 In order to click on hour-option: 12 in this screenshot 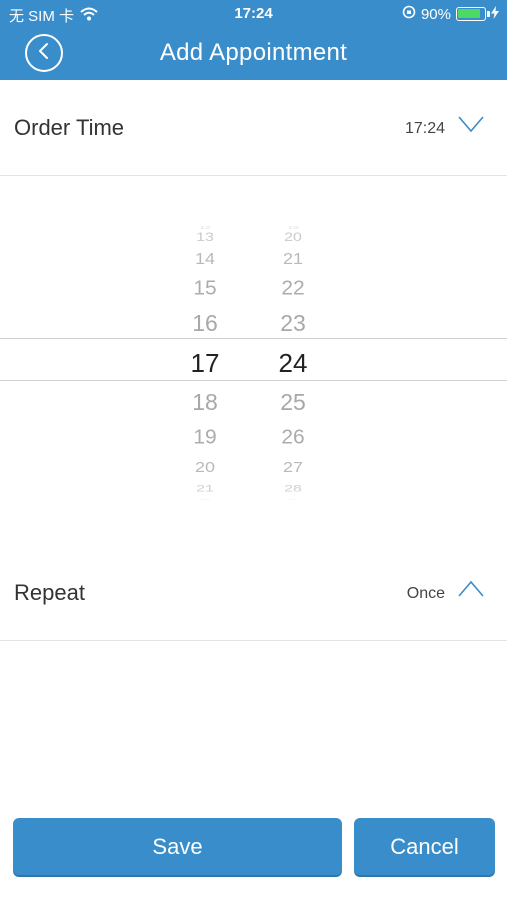, I will do `click(205, 228)`.